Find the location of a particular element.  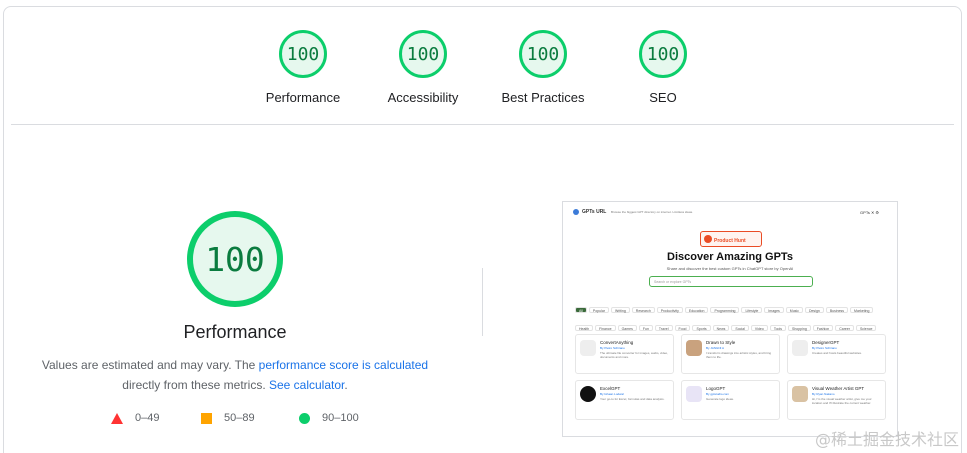

gauge-performance: 100 Performance is located at coordinates (303, 64).